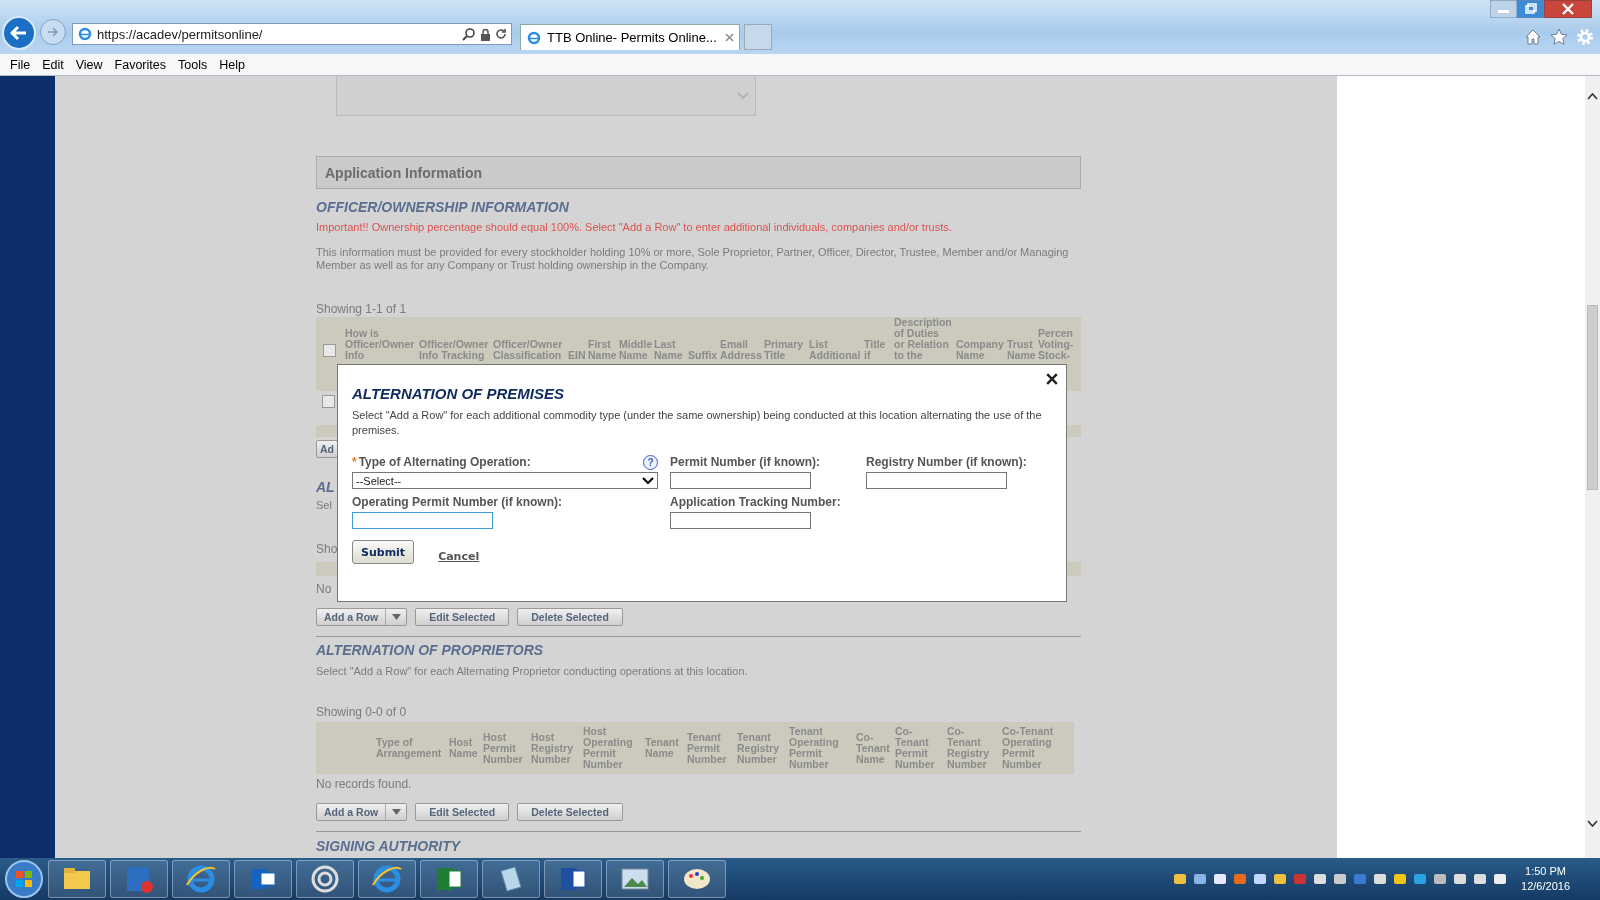  I want to click on menu-item: Favorites, so click(140, 64).